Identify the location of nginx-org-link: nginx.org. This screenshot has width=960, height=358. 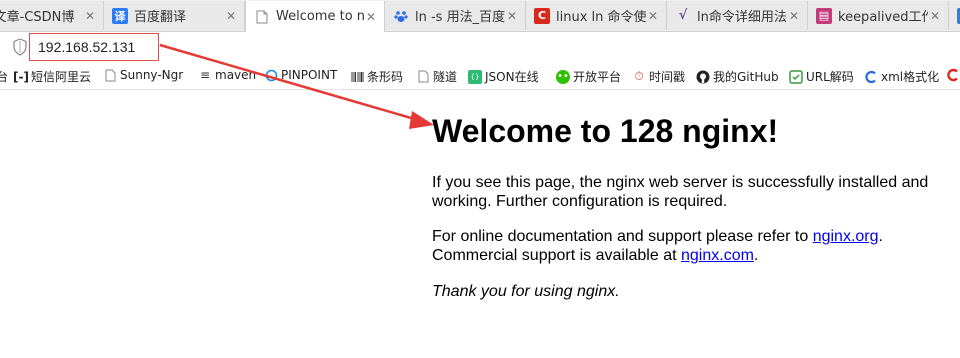
(846, 236).